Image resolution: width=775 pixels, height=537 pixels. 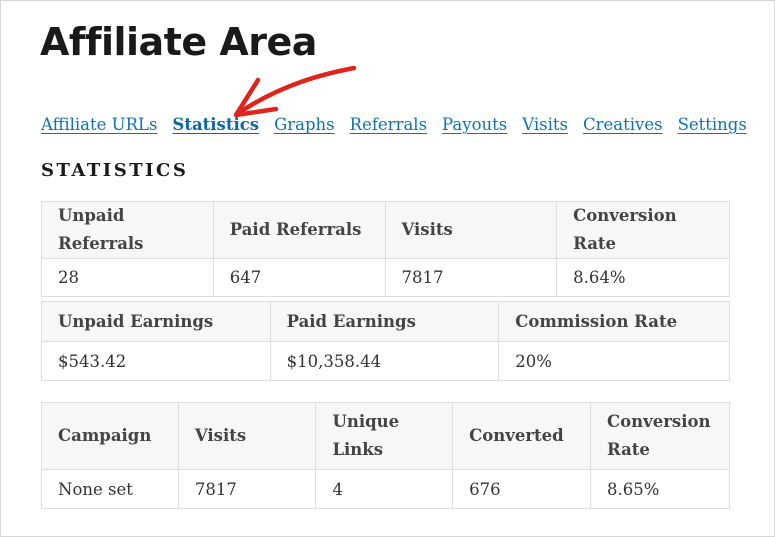 I want to click on column-header-unique-links: Unique Links, so click(x=384, y=436).